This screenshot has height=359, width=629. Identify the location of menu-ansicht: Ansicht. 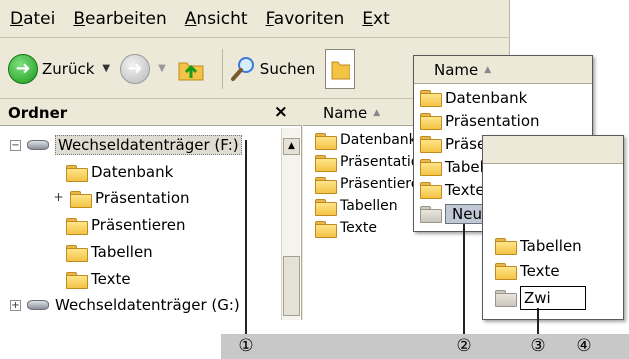
(216, 19).